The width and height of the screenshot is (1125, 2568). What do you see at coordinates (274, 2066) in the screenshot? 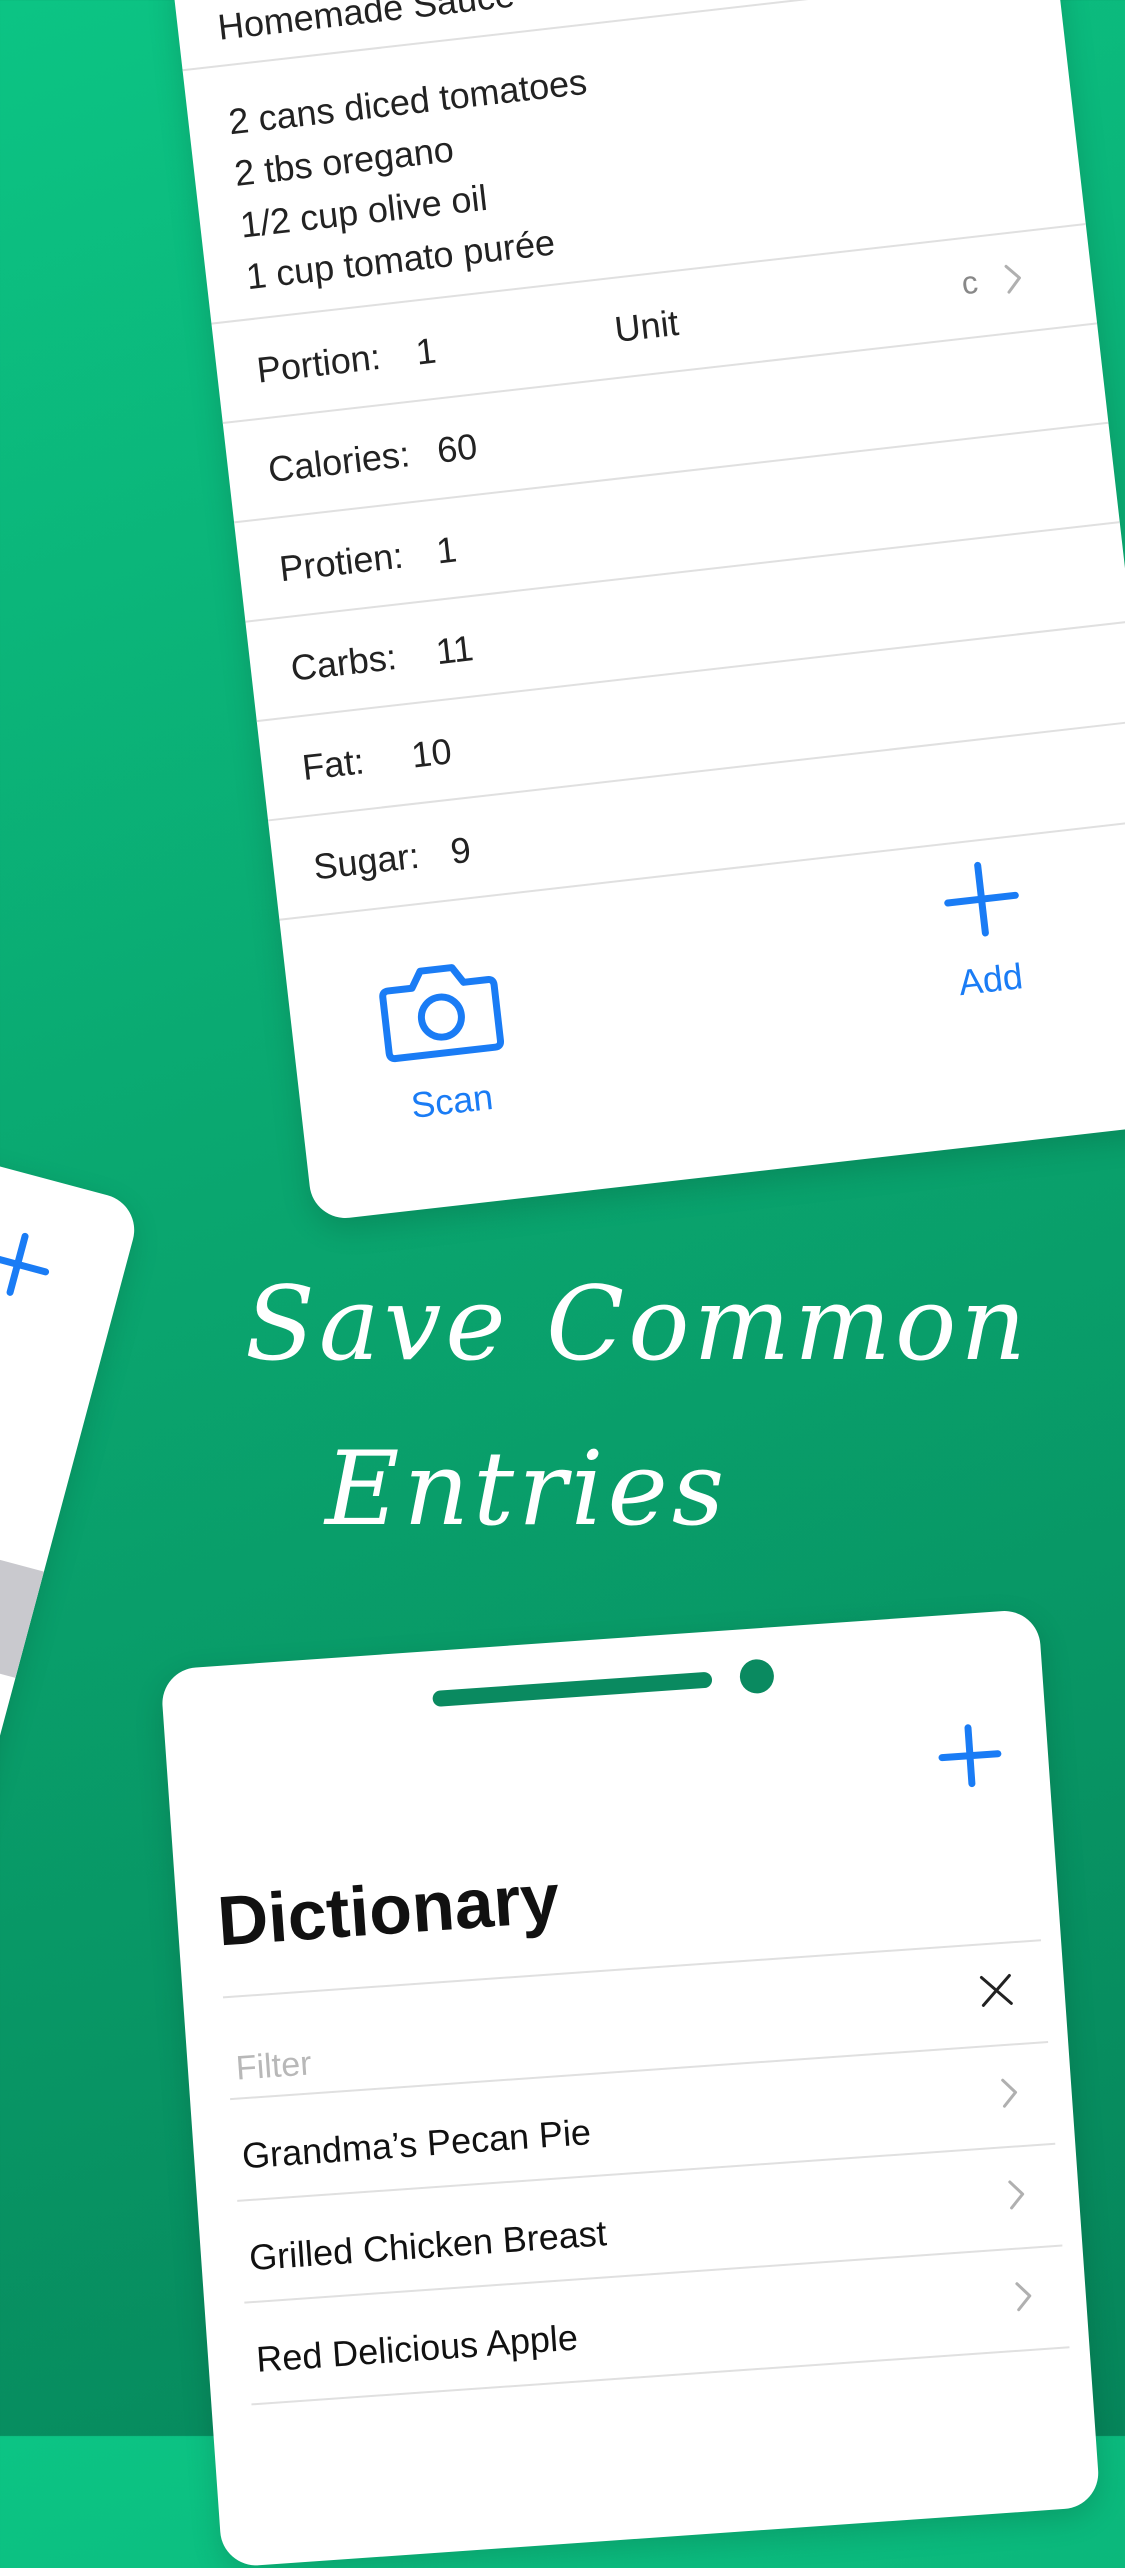
I see `filter-input: Filter` at bounding box center [274, 2066].